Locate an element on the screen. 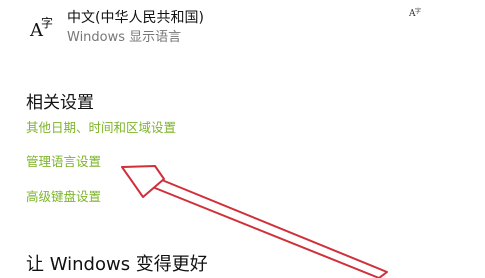 The height and width of the screenshot is (278, 485). link-other-date-time-region: 其他日期、时间和区域设置 is located at coordinates (101, 126).